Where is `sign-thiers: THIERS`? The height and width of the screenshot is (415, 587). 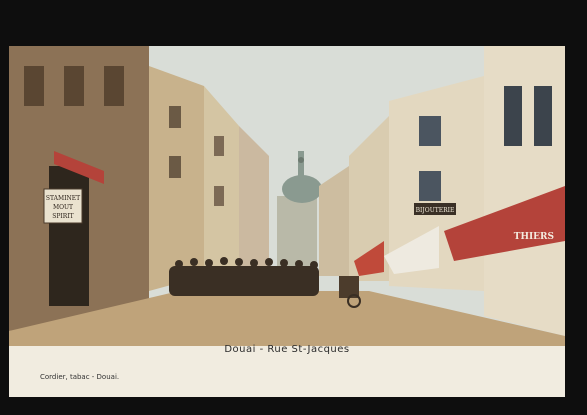 sign-thiers: THIERS is located at coordinates (534, 237).